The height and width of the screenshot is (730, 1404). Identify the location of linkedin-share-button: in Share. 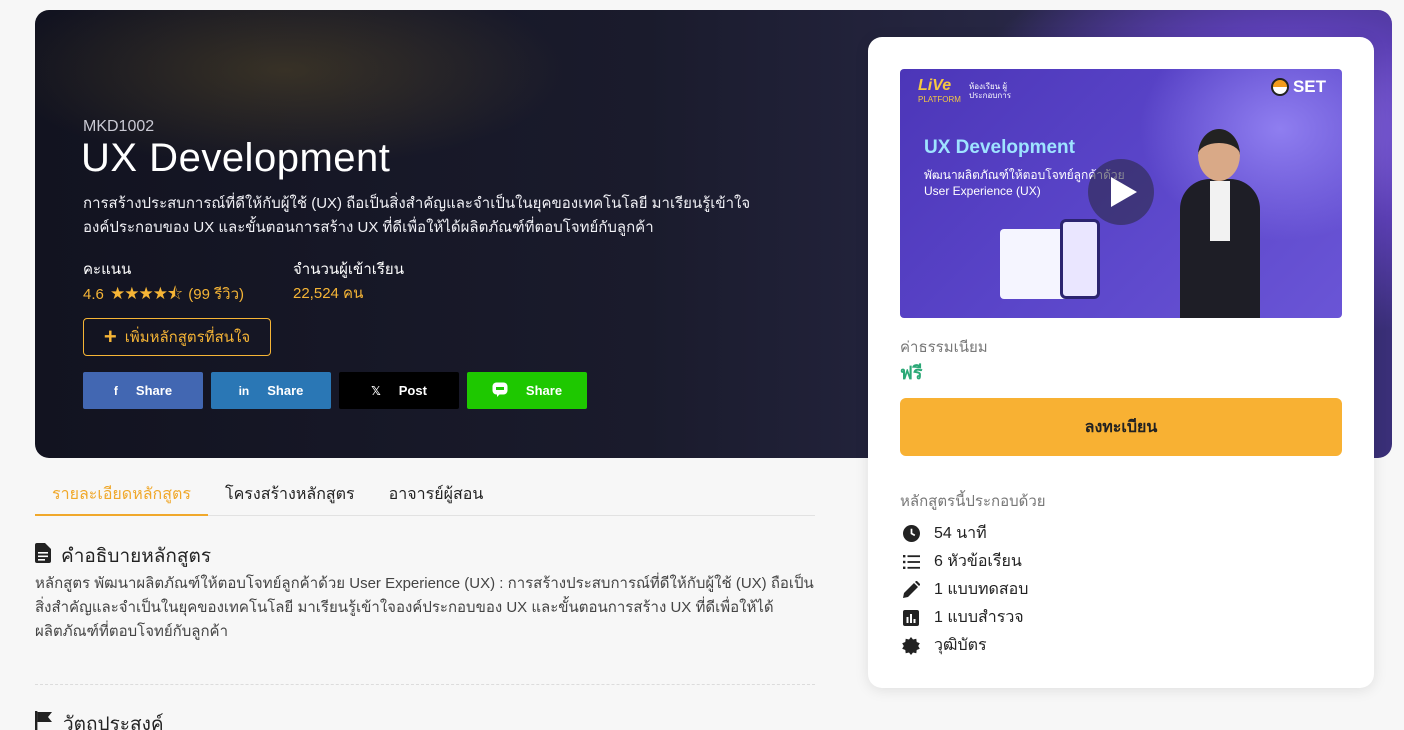
(271, 390).